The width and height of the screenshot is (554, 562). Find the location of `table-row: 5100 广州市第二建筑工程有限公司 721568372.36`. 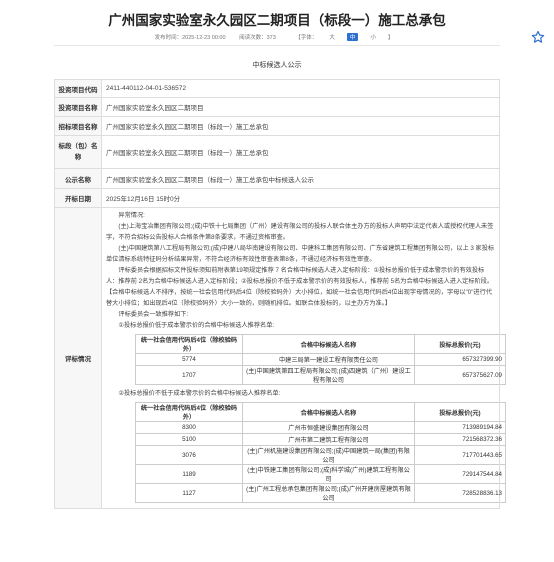

table-row: 5100 广州市第二建筑工程有限公司 721568372.36 is located at coordinates (320, 439).